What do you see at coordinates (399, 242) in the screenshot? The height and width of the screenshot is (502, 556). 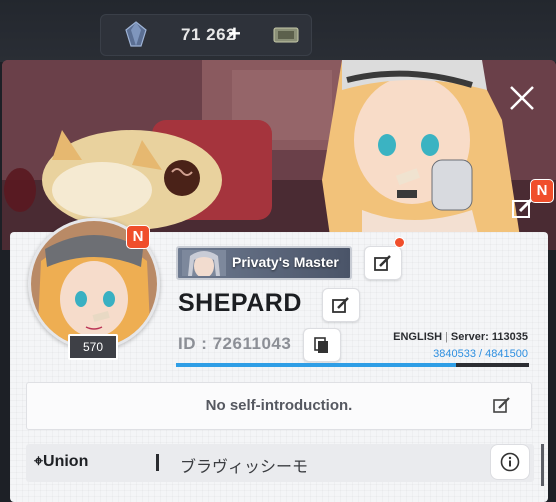 I see `notification-dot` at bounding box center [399, 242].